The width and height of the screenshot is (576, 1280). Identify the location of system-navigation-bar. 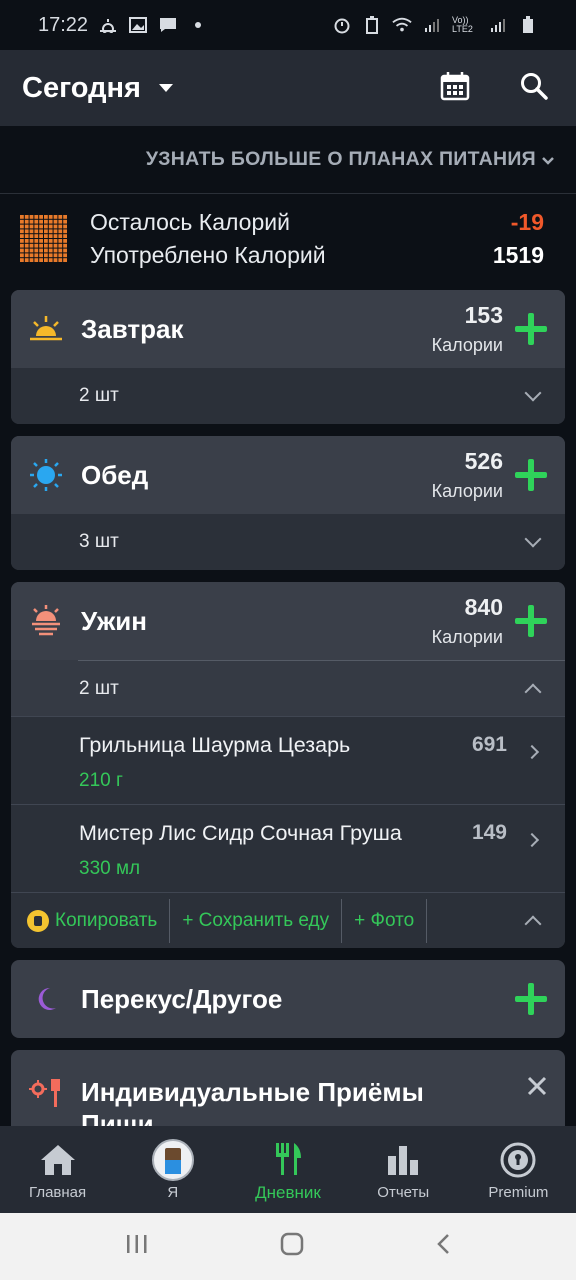
(288, 1246).